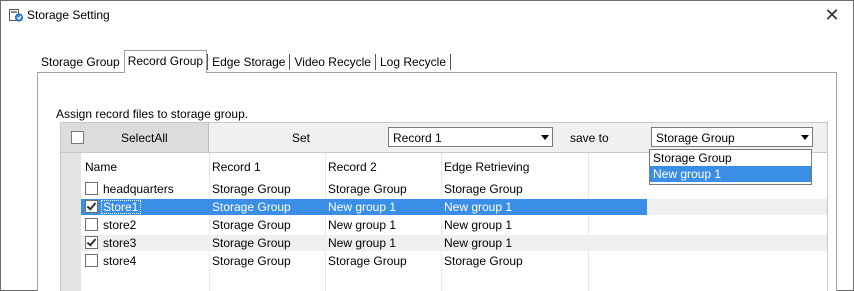 Image resolution: width=854 pixels, height=291 pixels. What do you see at coordinates (68, 15) in the screenshot?
I see `window-title: Storage Setting` at bounding box center [68, 15].